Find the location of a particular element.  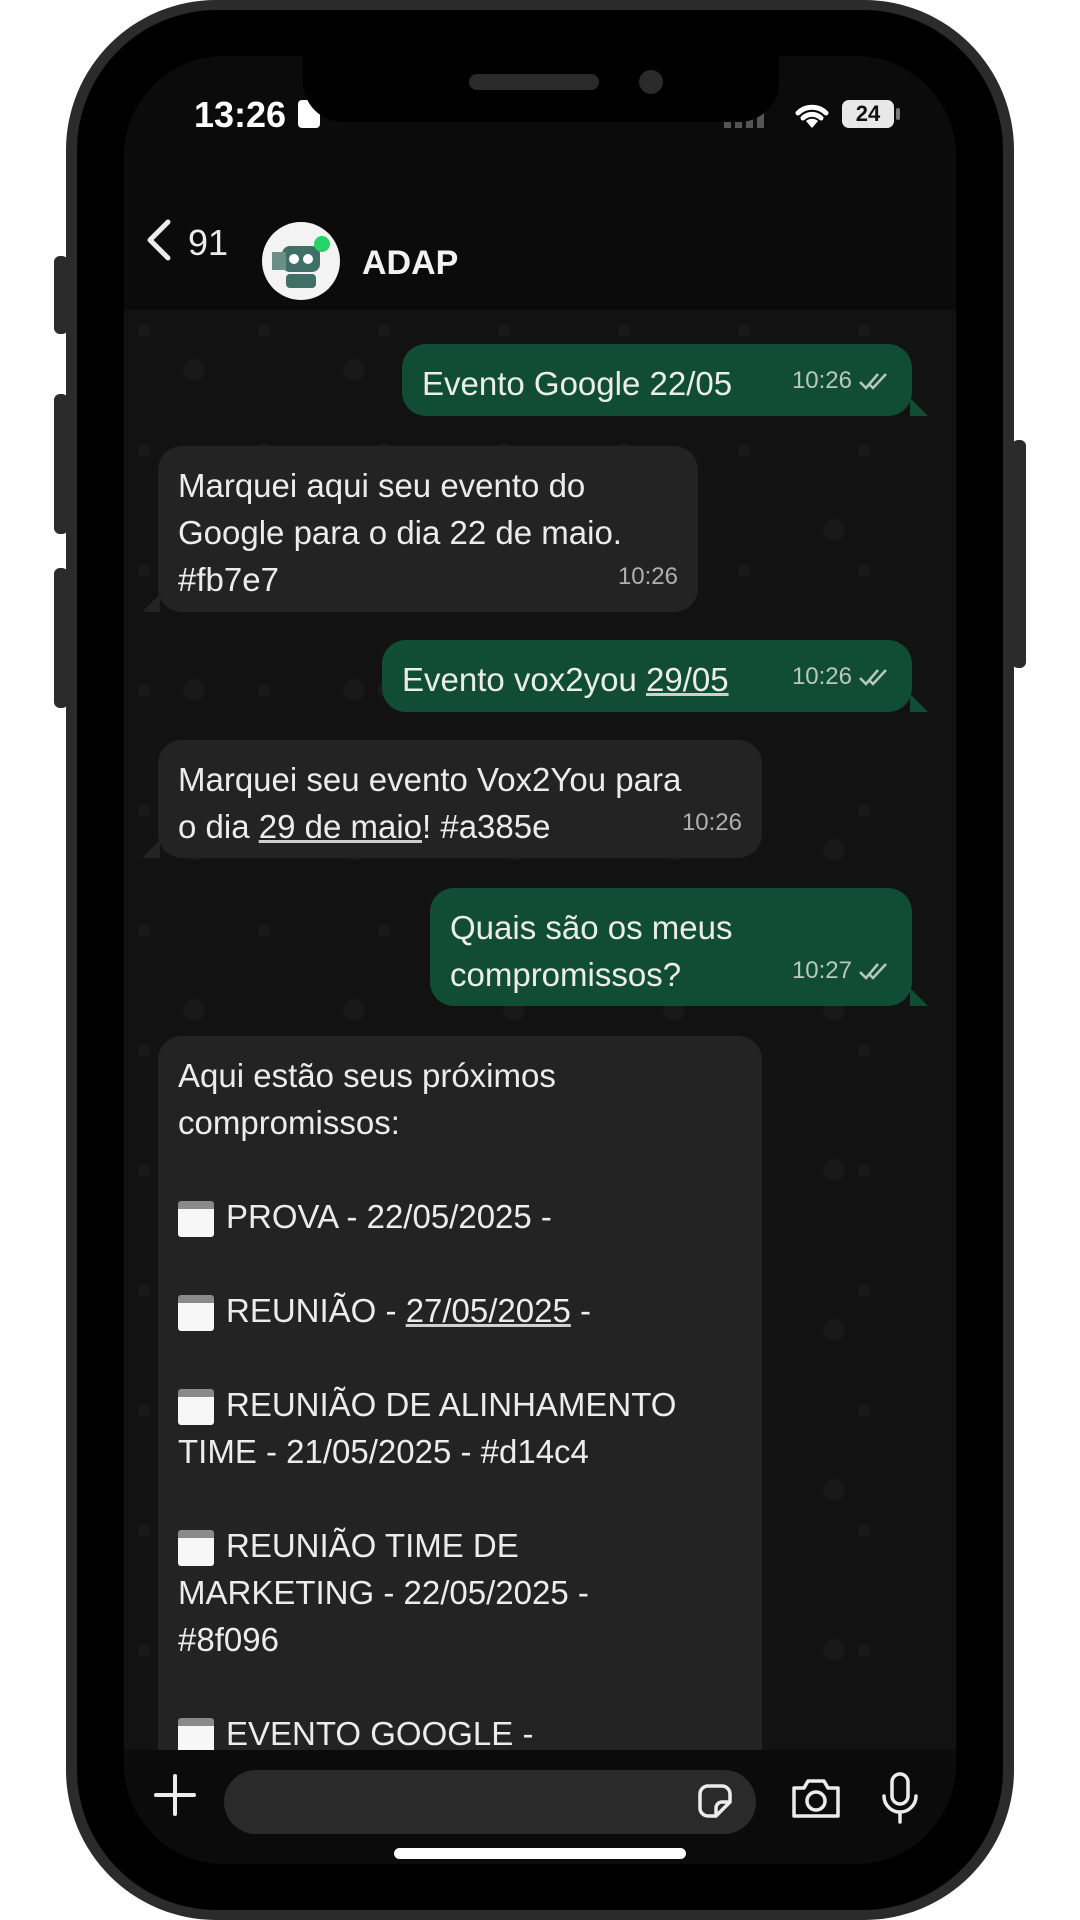

message-text: Evento Google 22/05 is located at coordinates (577, 383).